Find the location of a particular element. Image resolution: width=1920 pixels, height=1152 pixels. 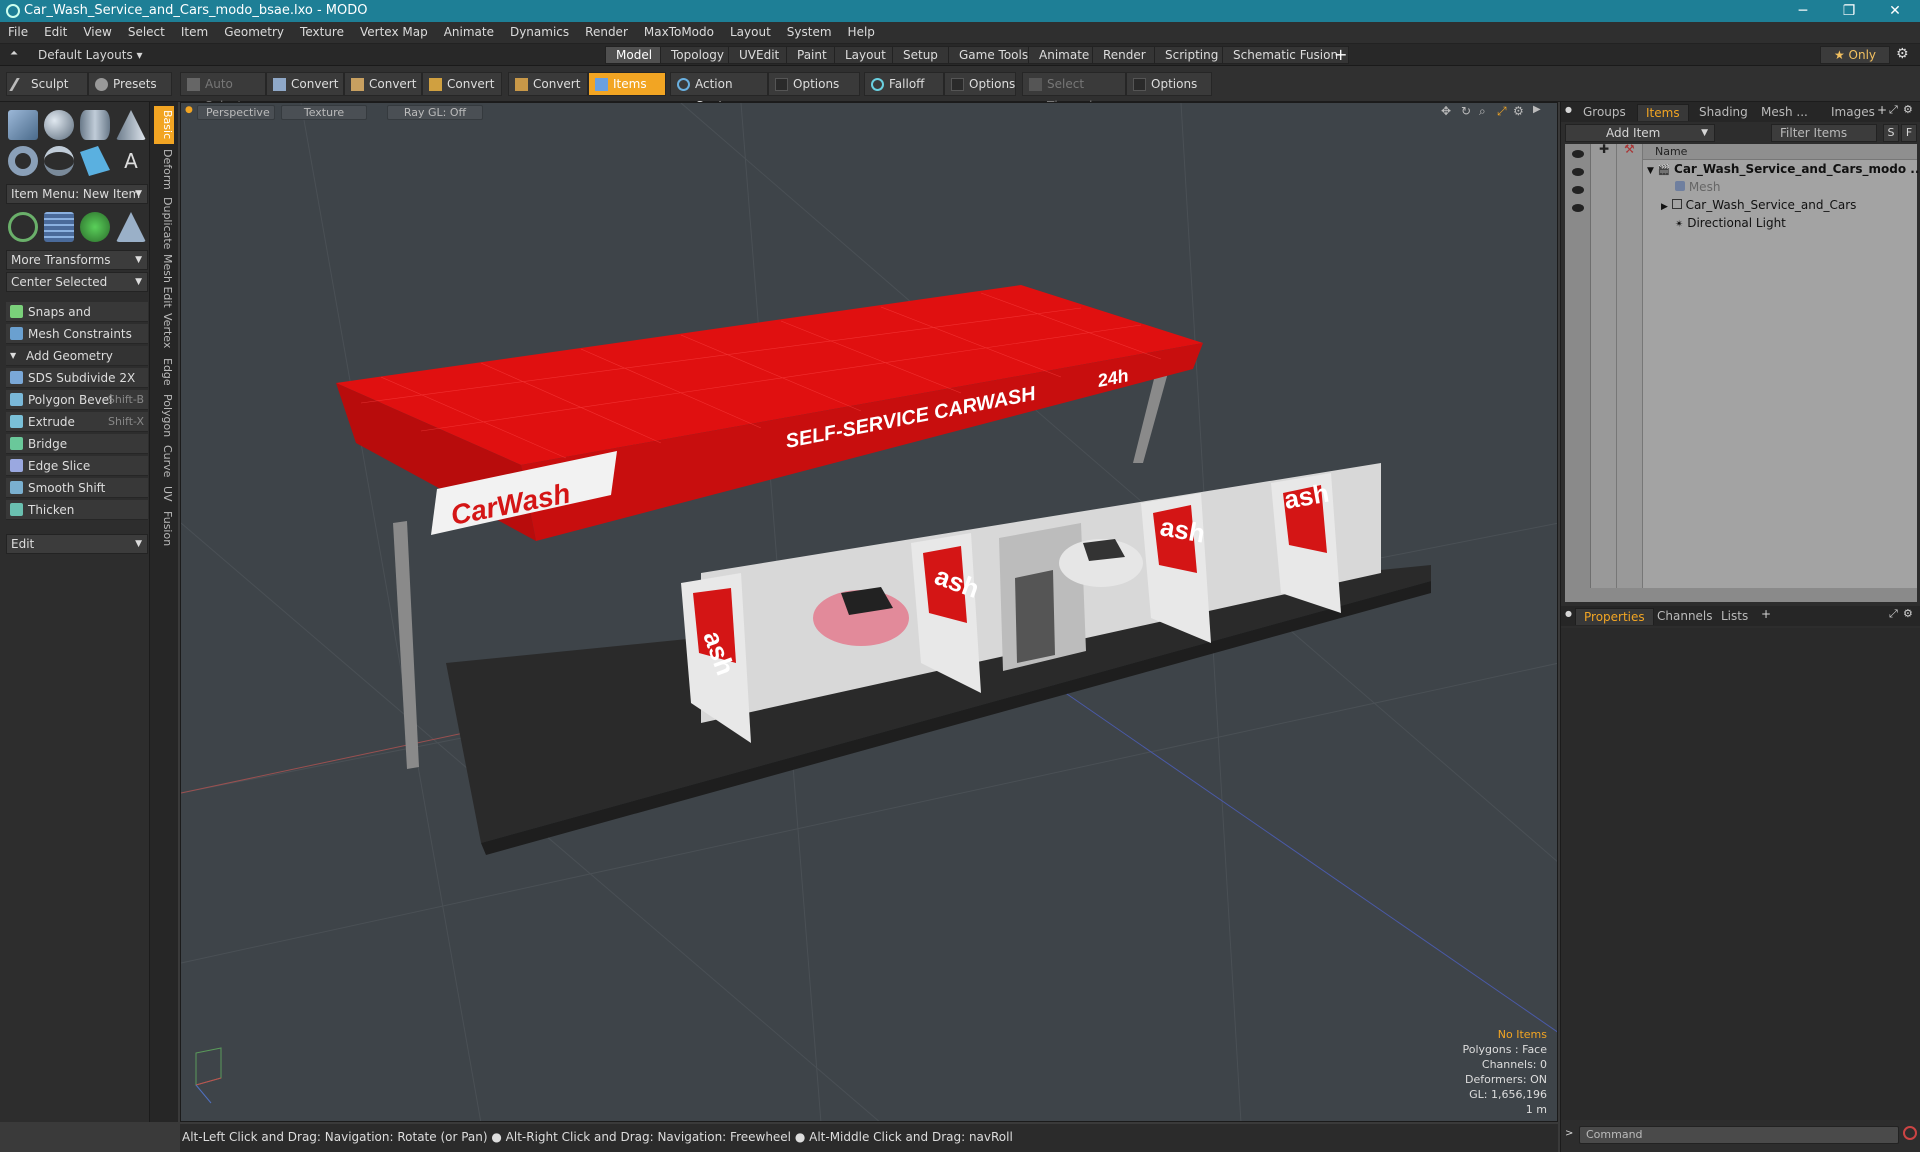

sds-subdivide-button: SDS Subdivide 2X is located at coordinates (77, 378).